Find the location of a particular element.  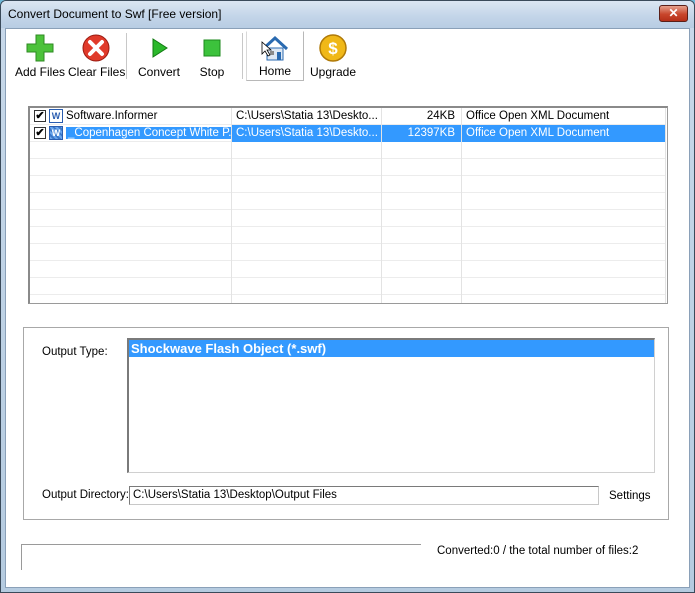

clear-files-label: Clear Files is located at coordinates (97, 72).